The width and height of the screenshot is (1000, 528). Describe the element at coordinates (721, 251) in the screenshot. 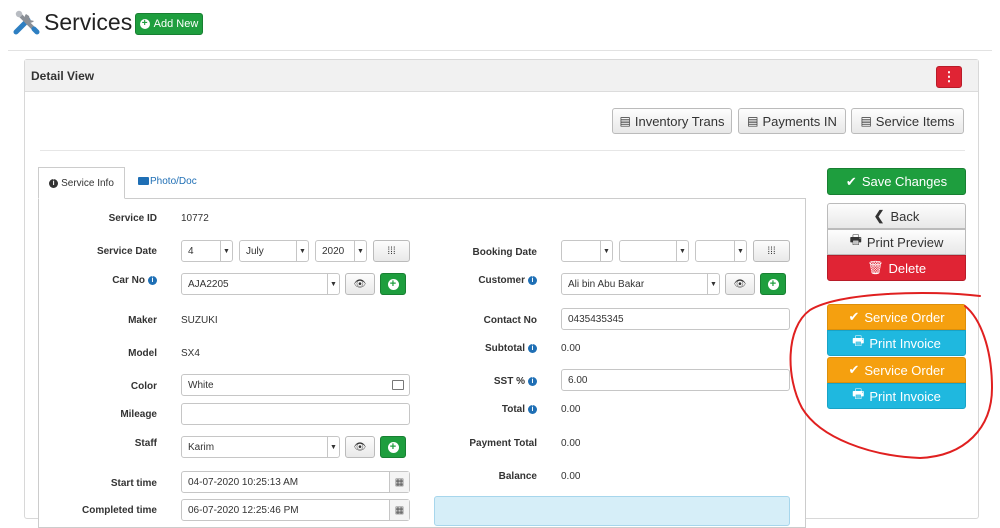

I see `booking-date-year-select: ▼` at that location.